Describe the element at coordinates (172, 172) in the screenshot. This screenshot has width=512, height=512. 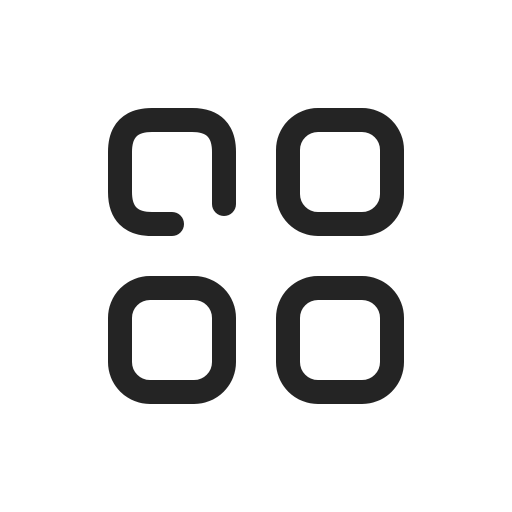
I see `tile-top-left-open-icon` at that location.